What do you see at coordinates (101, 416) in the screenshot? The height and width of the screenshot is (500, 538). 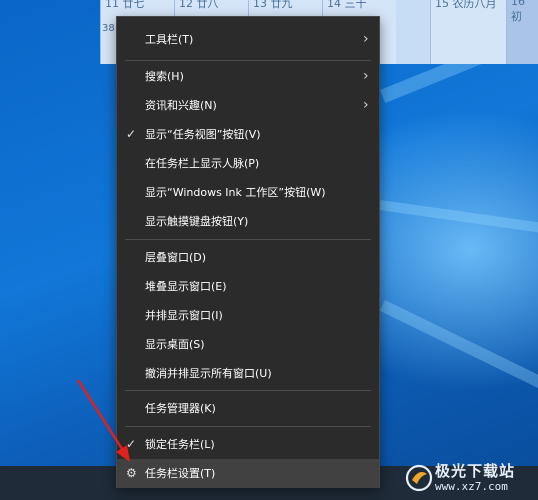 I see `arrow-shaft` at bounding box center [101, 416].